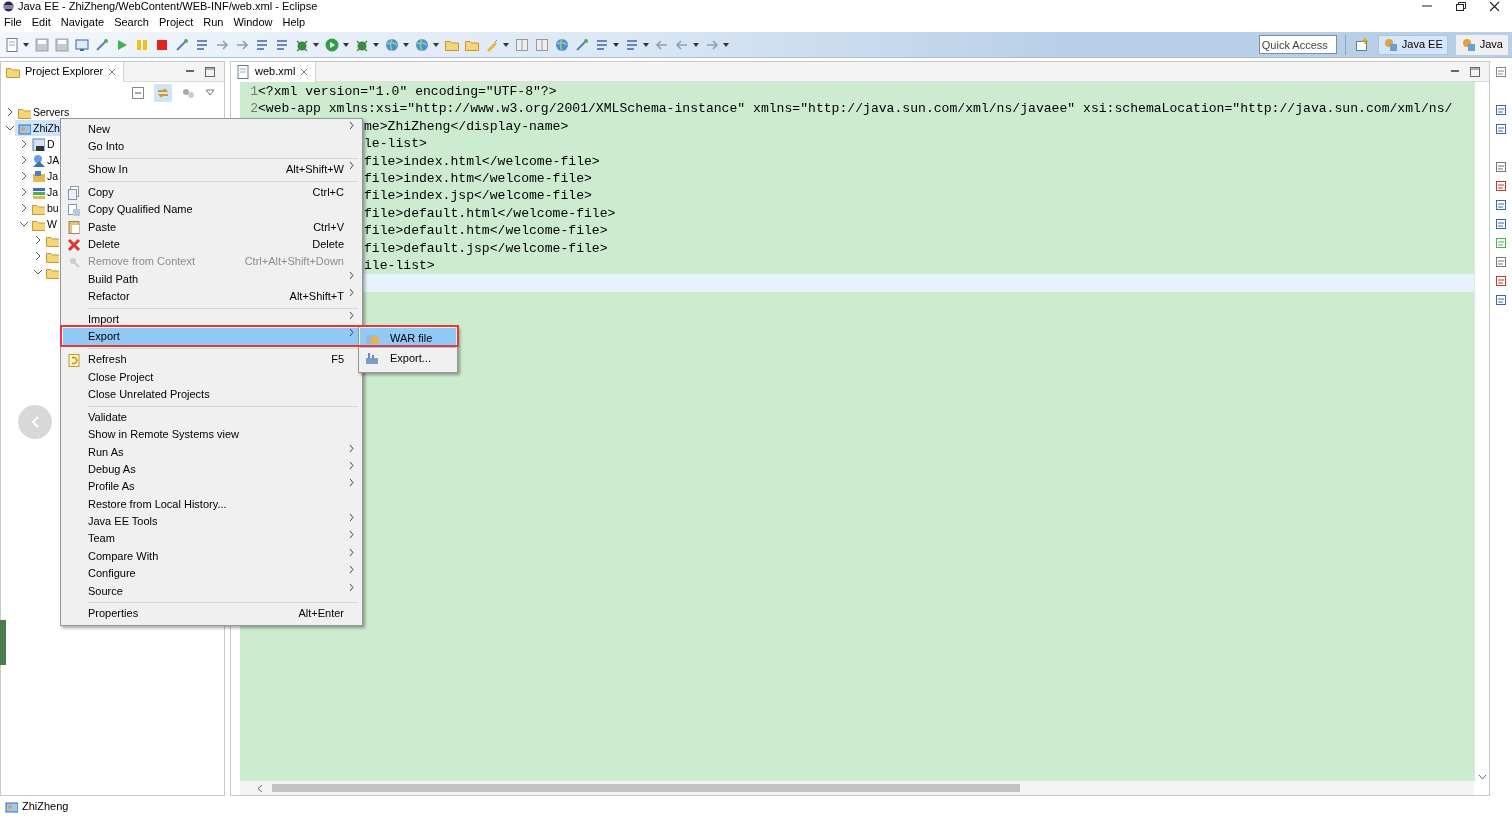  I want to click on code-line: file>index.htm</welcome-file>, so click(478, 178).